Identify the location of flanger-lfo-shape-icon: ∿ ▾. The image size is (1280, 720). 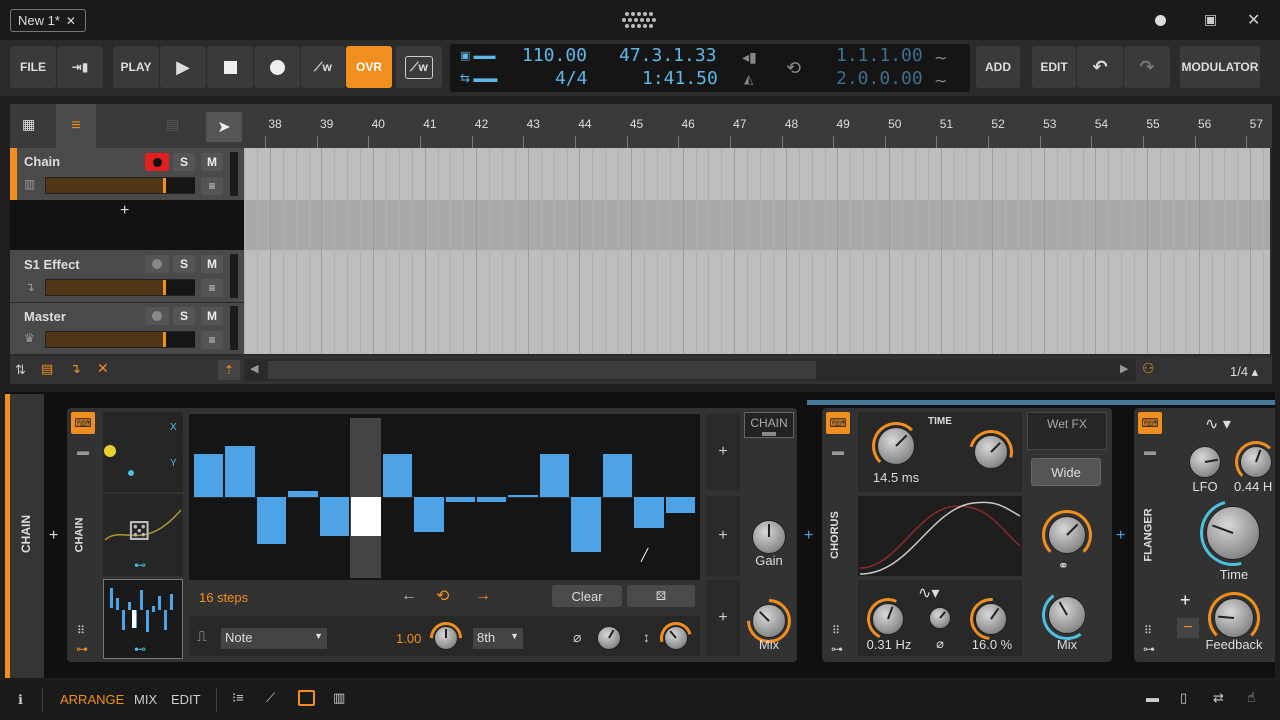
(1218, 424).